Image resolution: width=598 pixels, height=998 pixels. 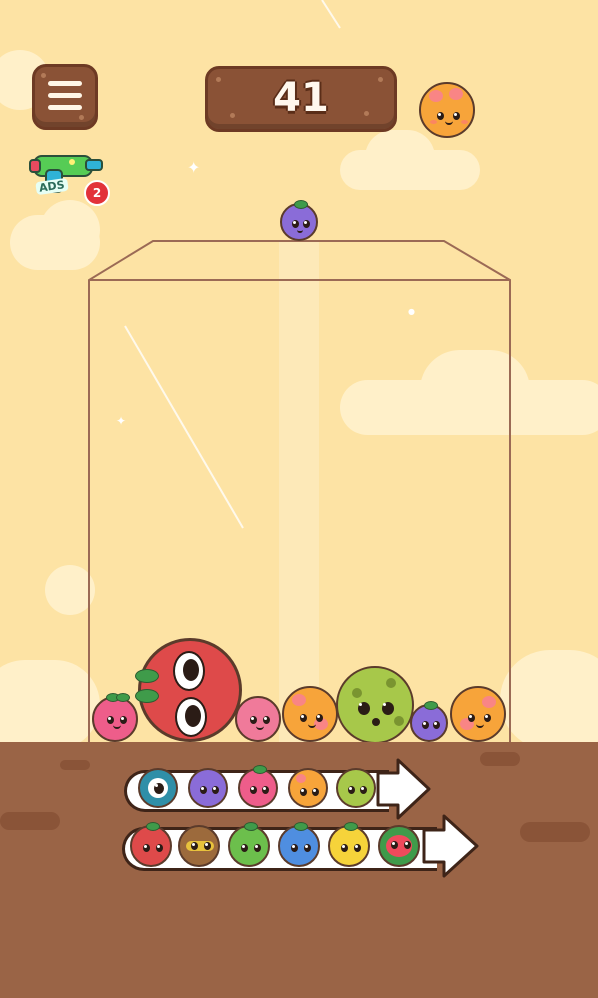 I want to click on evo-blueberry-teal, so click(x=158, y=788).